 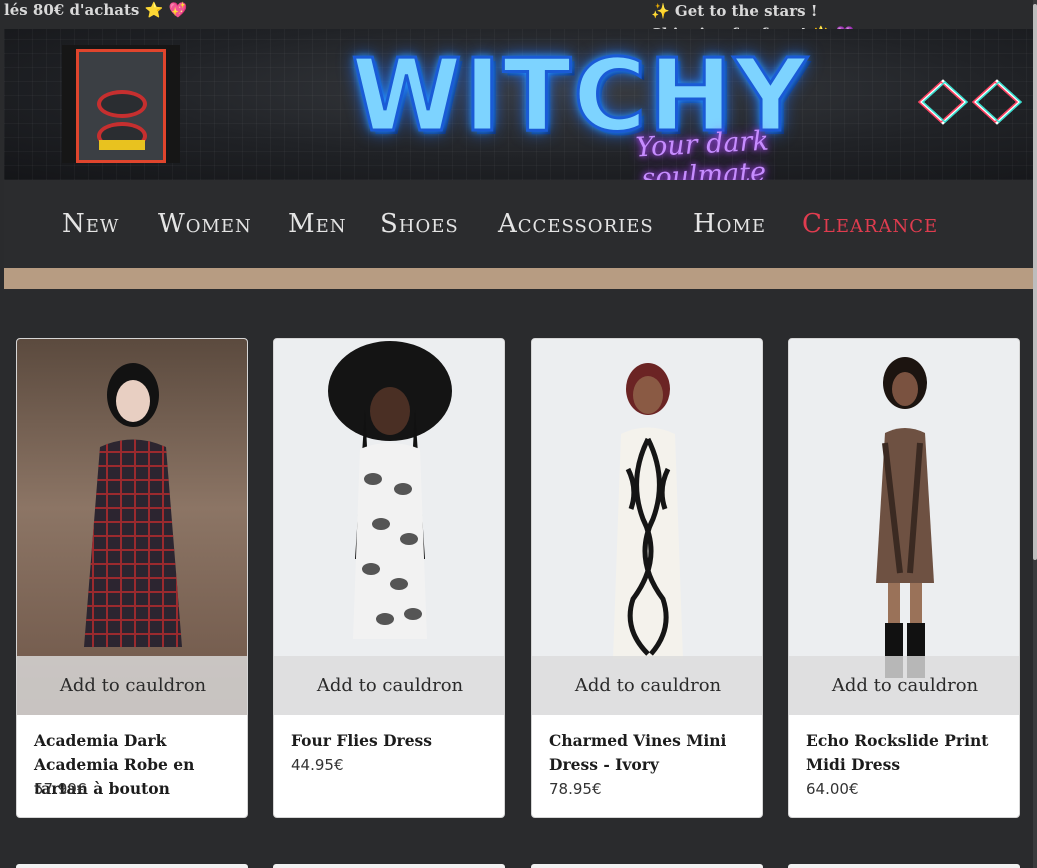 What do you see at coordinates (391, 741) in the screenshot?
I see `product-name: Four Flies Dress` at bounding box center [391, 741].